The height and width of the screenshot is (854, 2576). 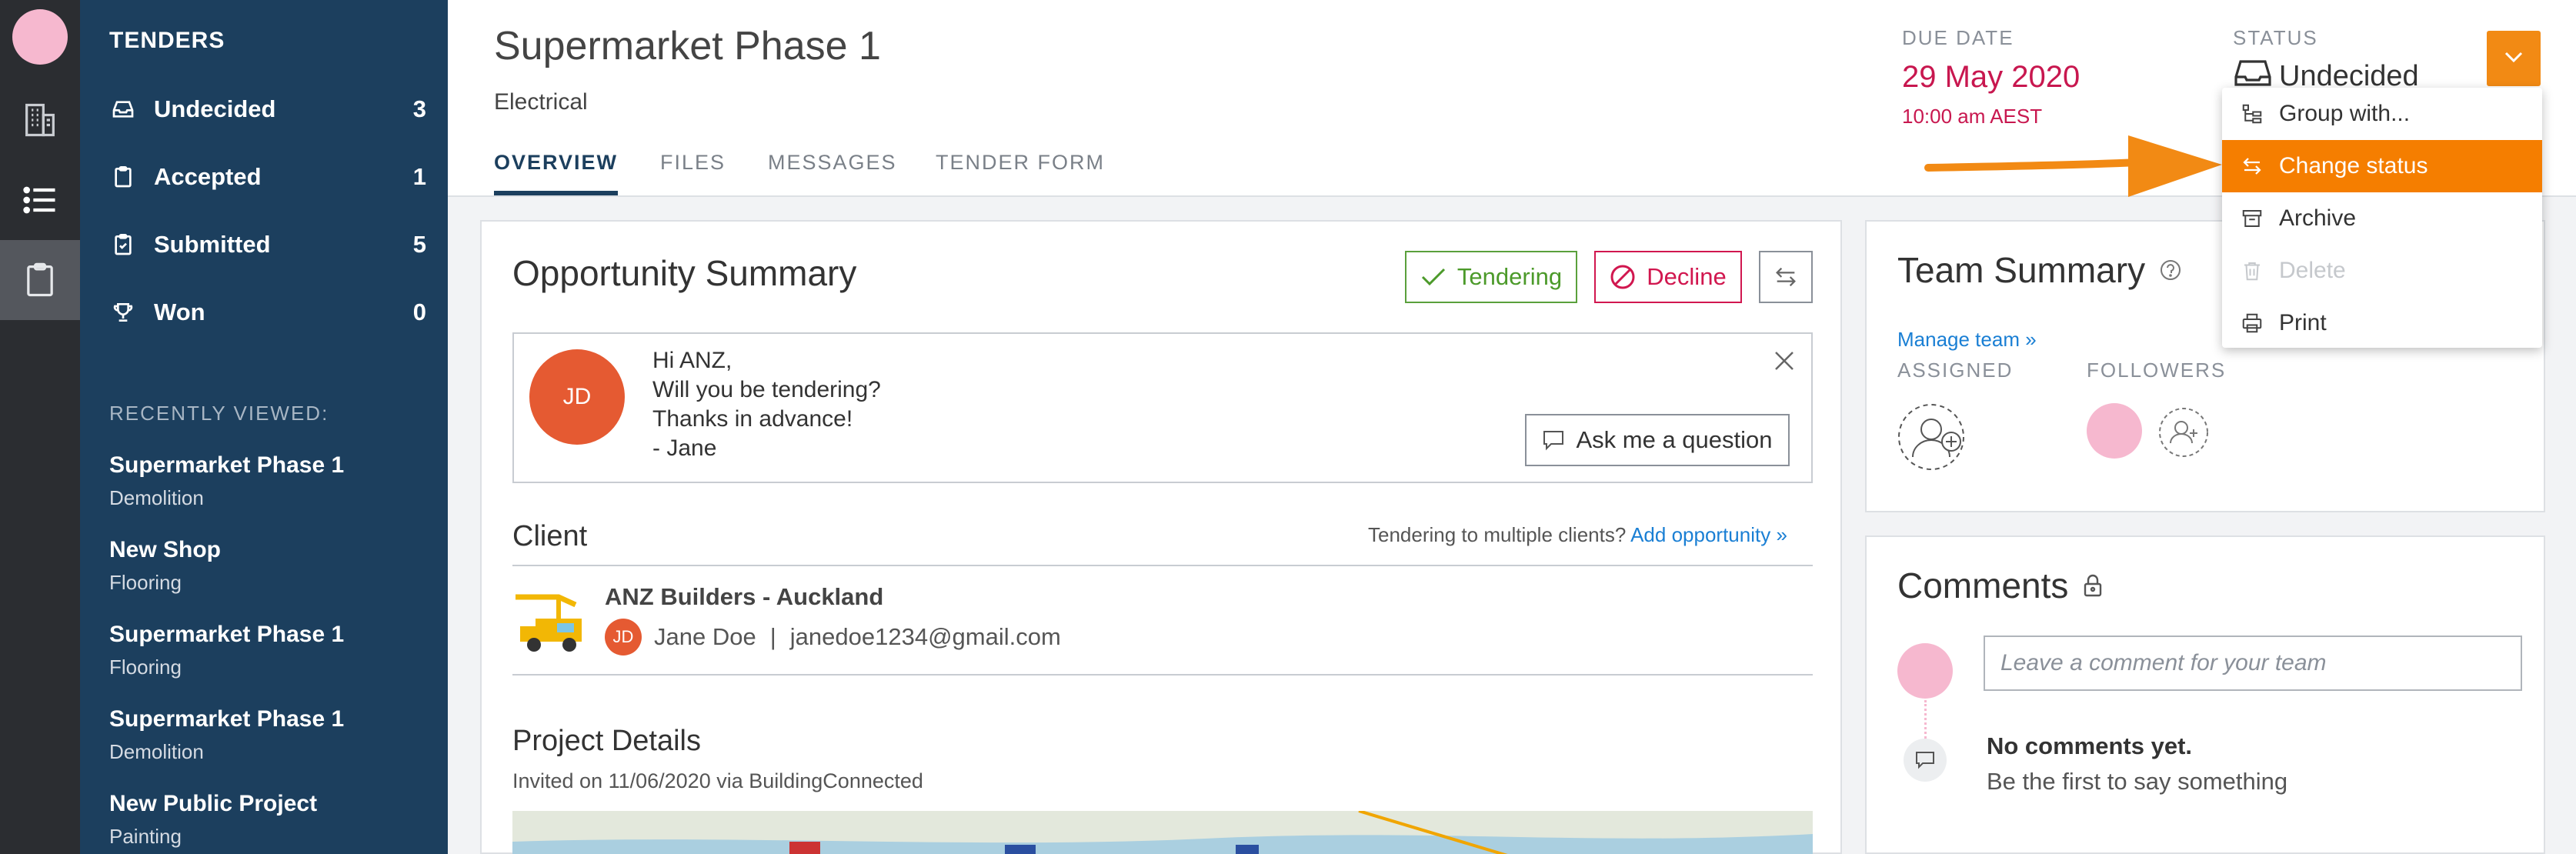 I want to click on manage-team-link: Manage team », so click(x=1967, y=340).